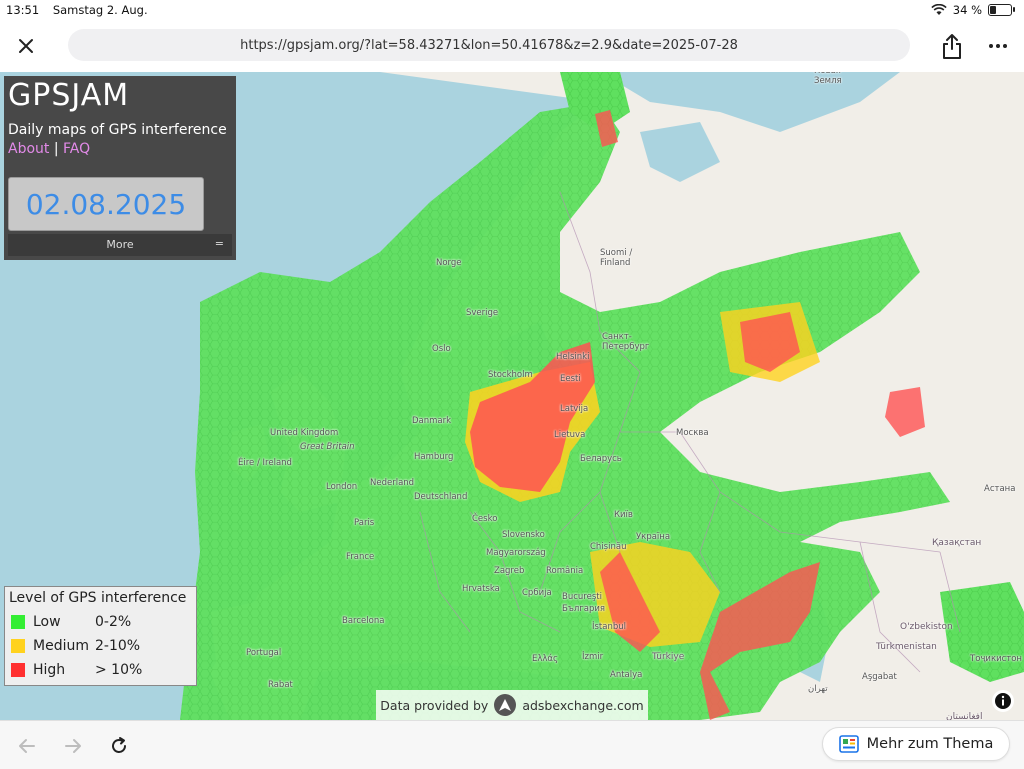 The image size is (1024, 769). I want to click on map-label-antalya: Antalya, so click(626, 675).